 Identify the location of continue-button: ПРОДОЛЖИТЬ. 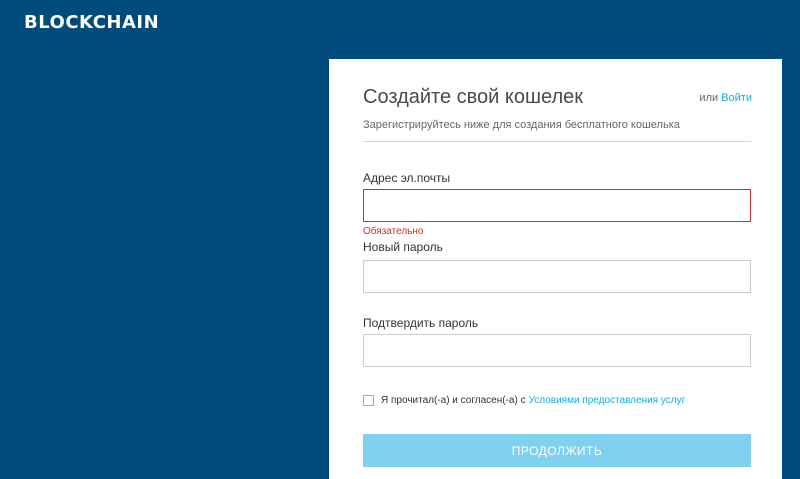
(557, 450).